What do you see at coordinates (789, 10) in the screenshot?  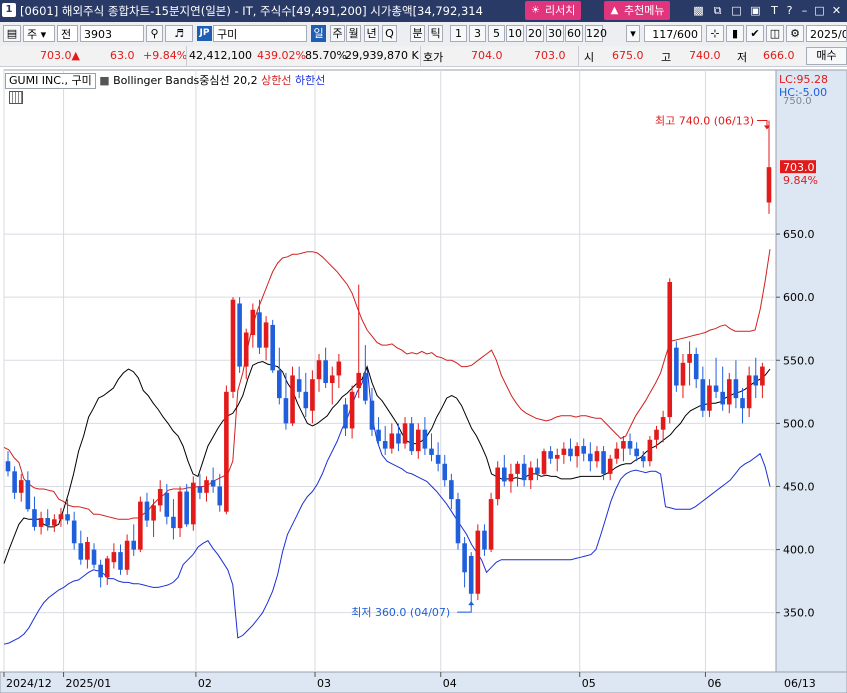 I see `question-icon: ?` at bounding box center [789, 10].